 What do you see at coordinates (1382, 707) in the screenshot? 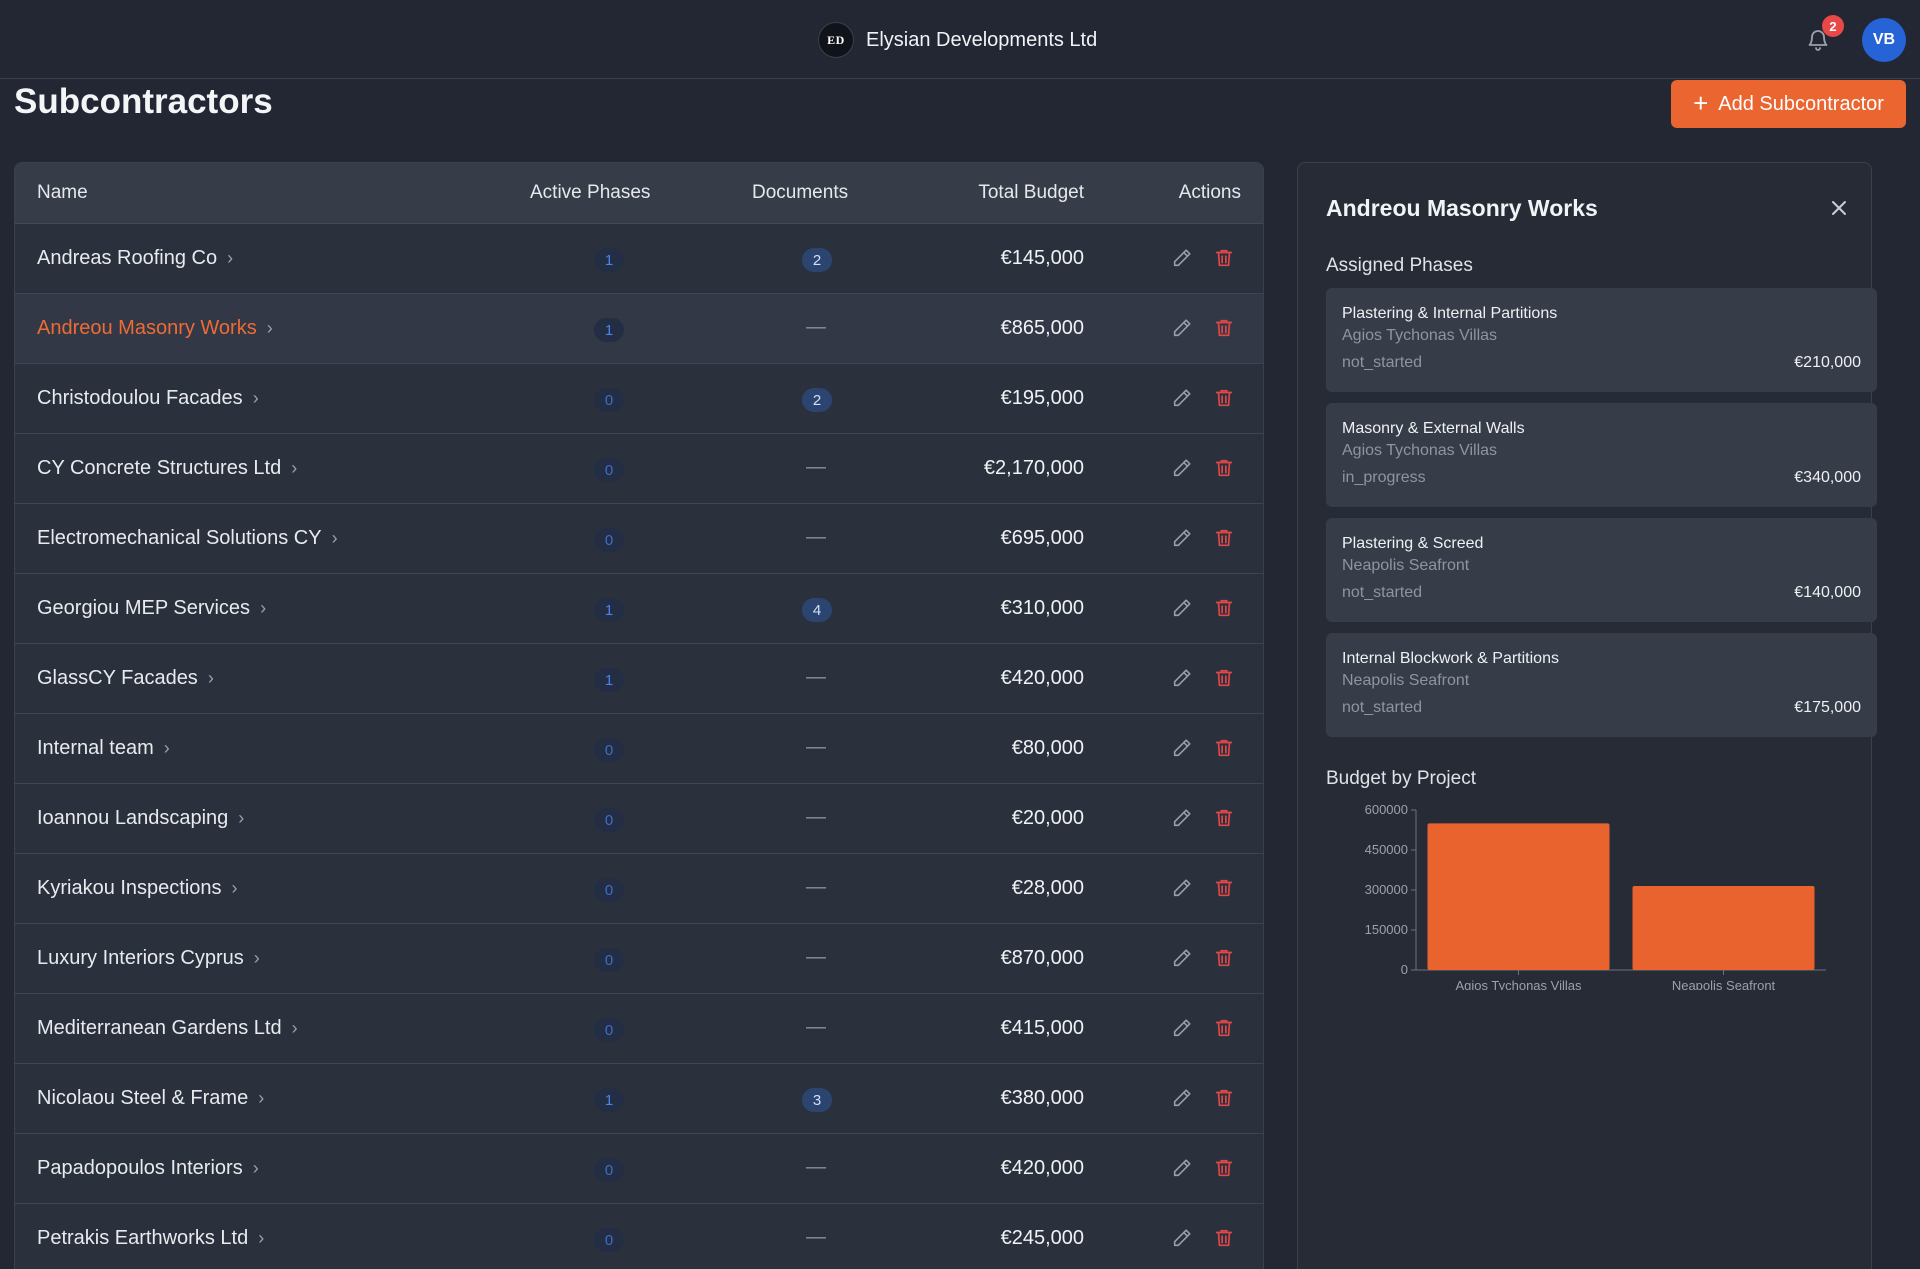
I see `phase-status: not_started` at bounding box center [1382, 707].